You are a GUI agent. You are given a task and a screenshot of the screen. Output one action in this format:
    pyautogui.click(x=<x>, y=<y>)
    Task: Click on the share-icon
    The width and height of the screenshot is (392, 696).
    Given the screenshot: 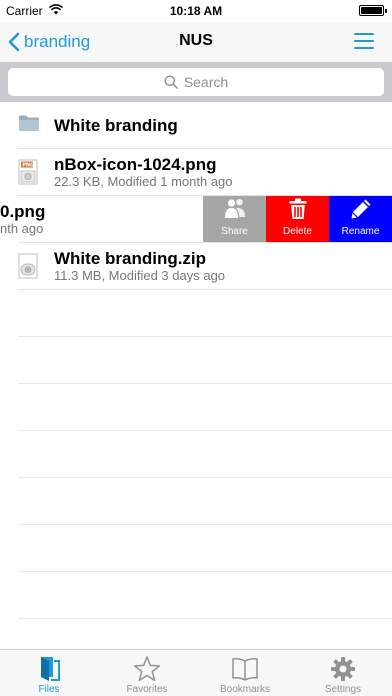 What is the action you would take?
    pyautogui.click(x=234, y=208)
    